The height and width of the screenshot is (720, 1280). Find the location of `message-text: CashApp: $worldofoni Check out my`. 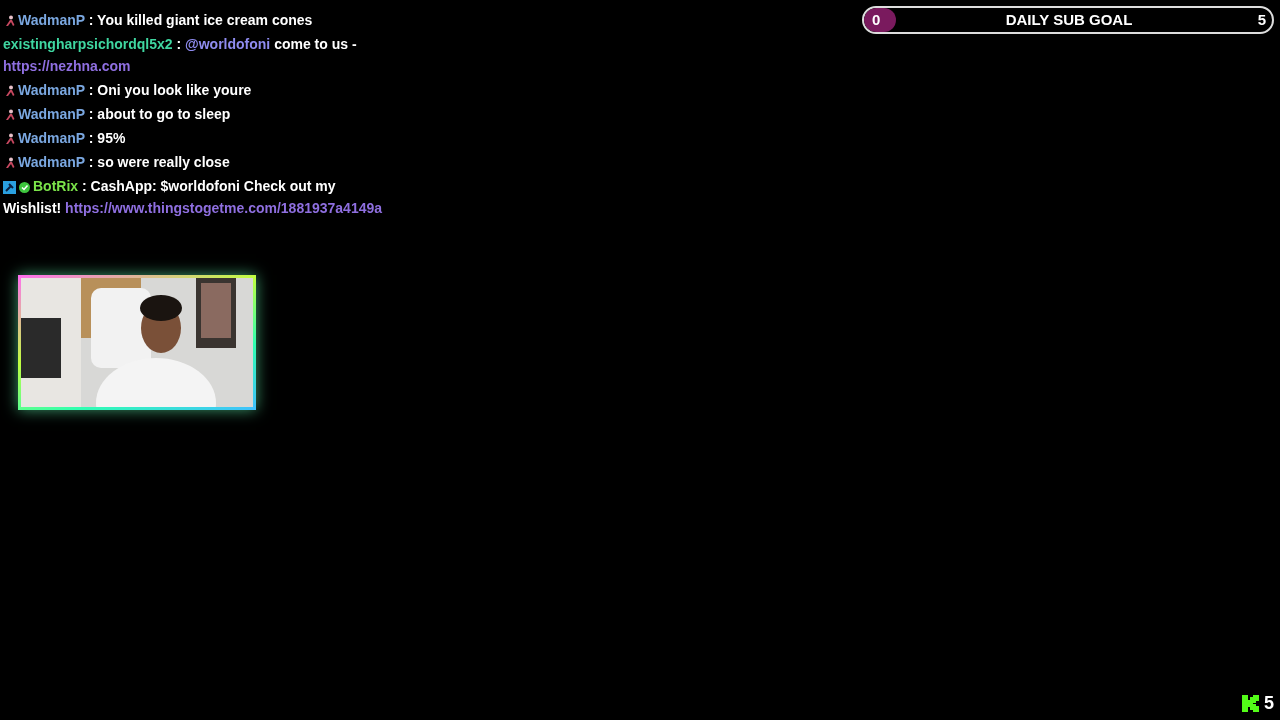

message-text: CashApp: $worldofoni Check out my is located at coordinates (213, 186).